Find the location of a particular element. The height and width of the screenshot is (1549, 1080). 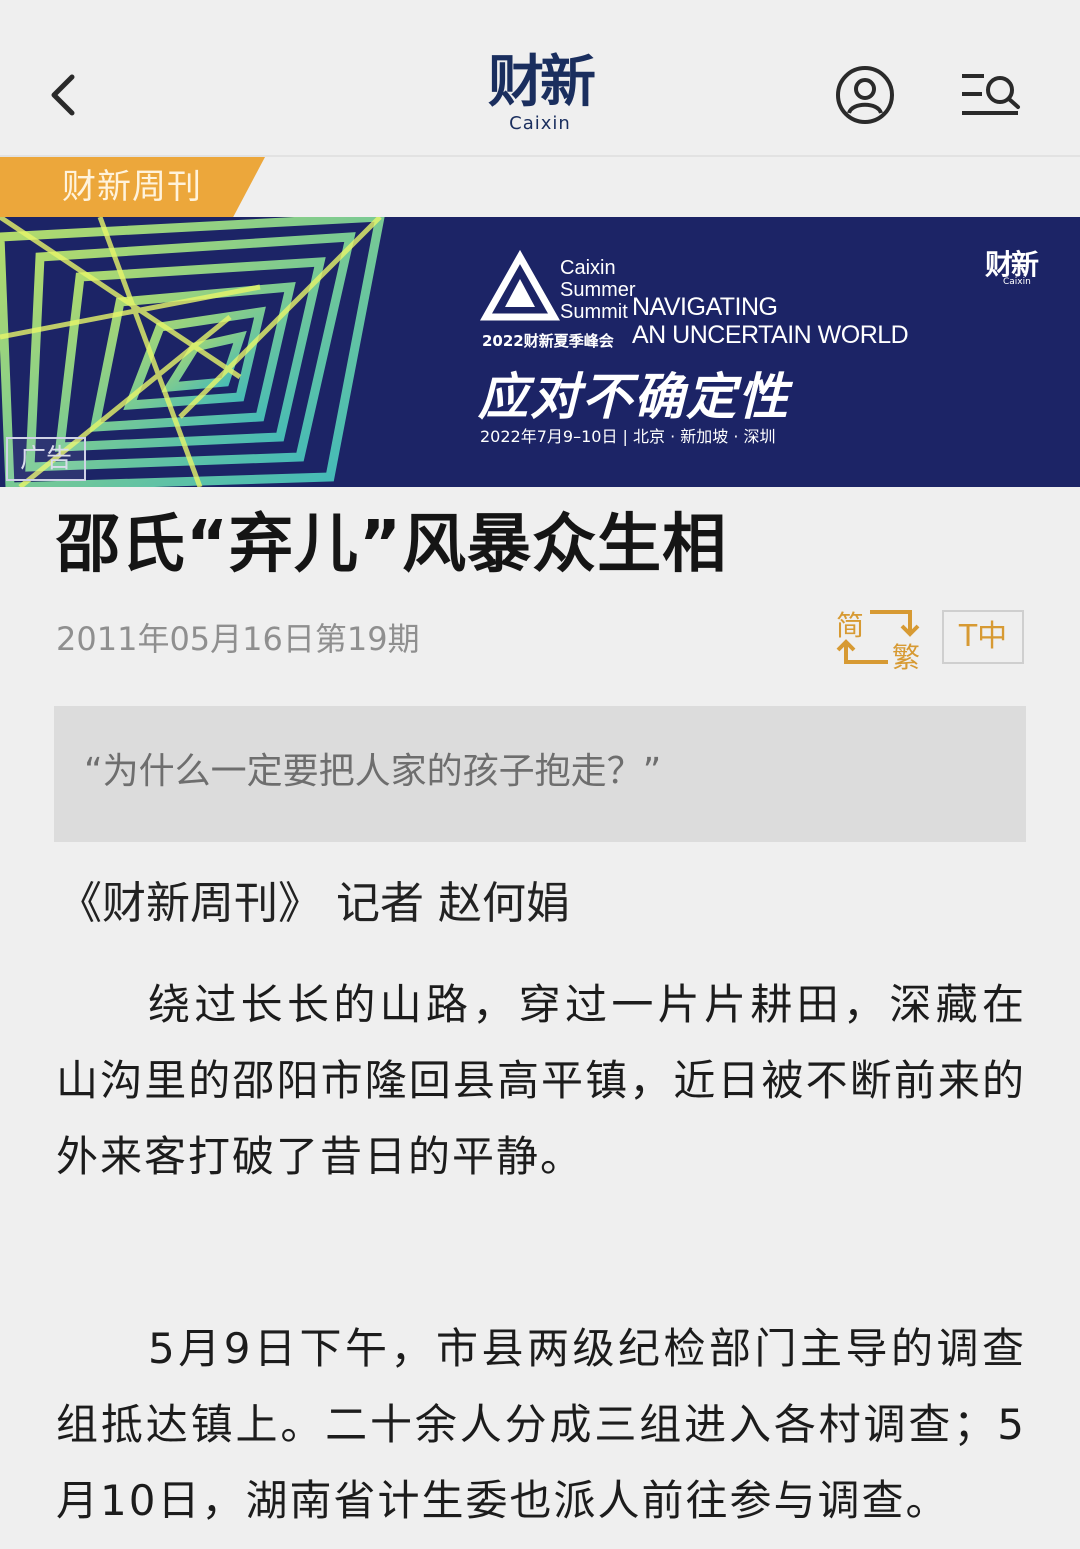

simplified-traditional-toggle: 简 繁 is located at coordinates (878, 639).